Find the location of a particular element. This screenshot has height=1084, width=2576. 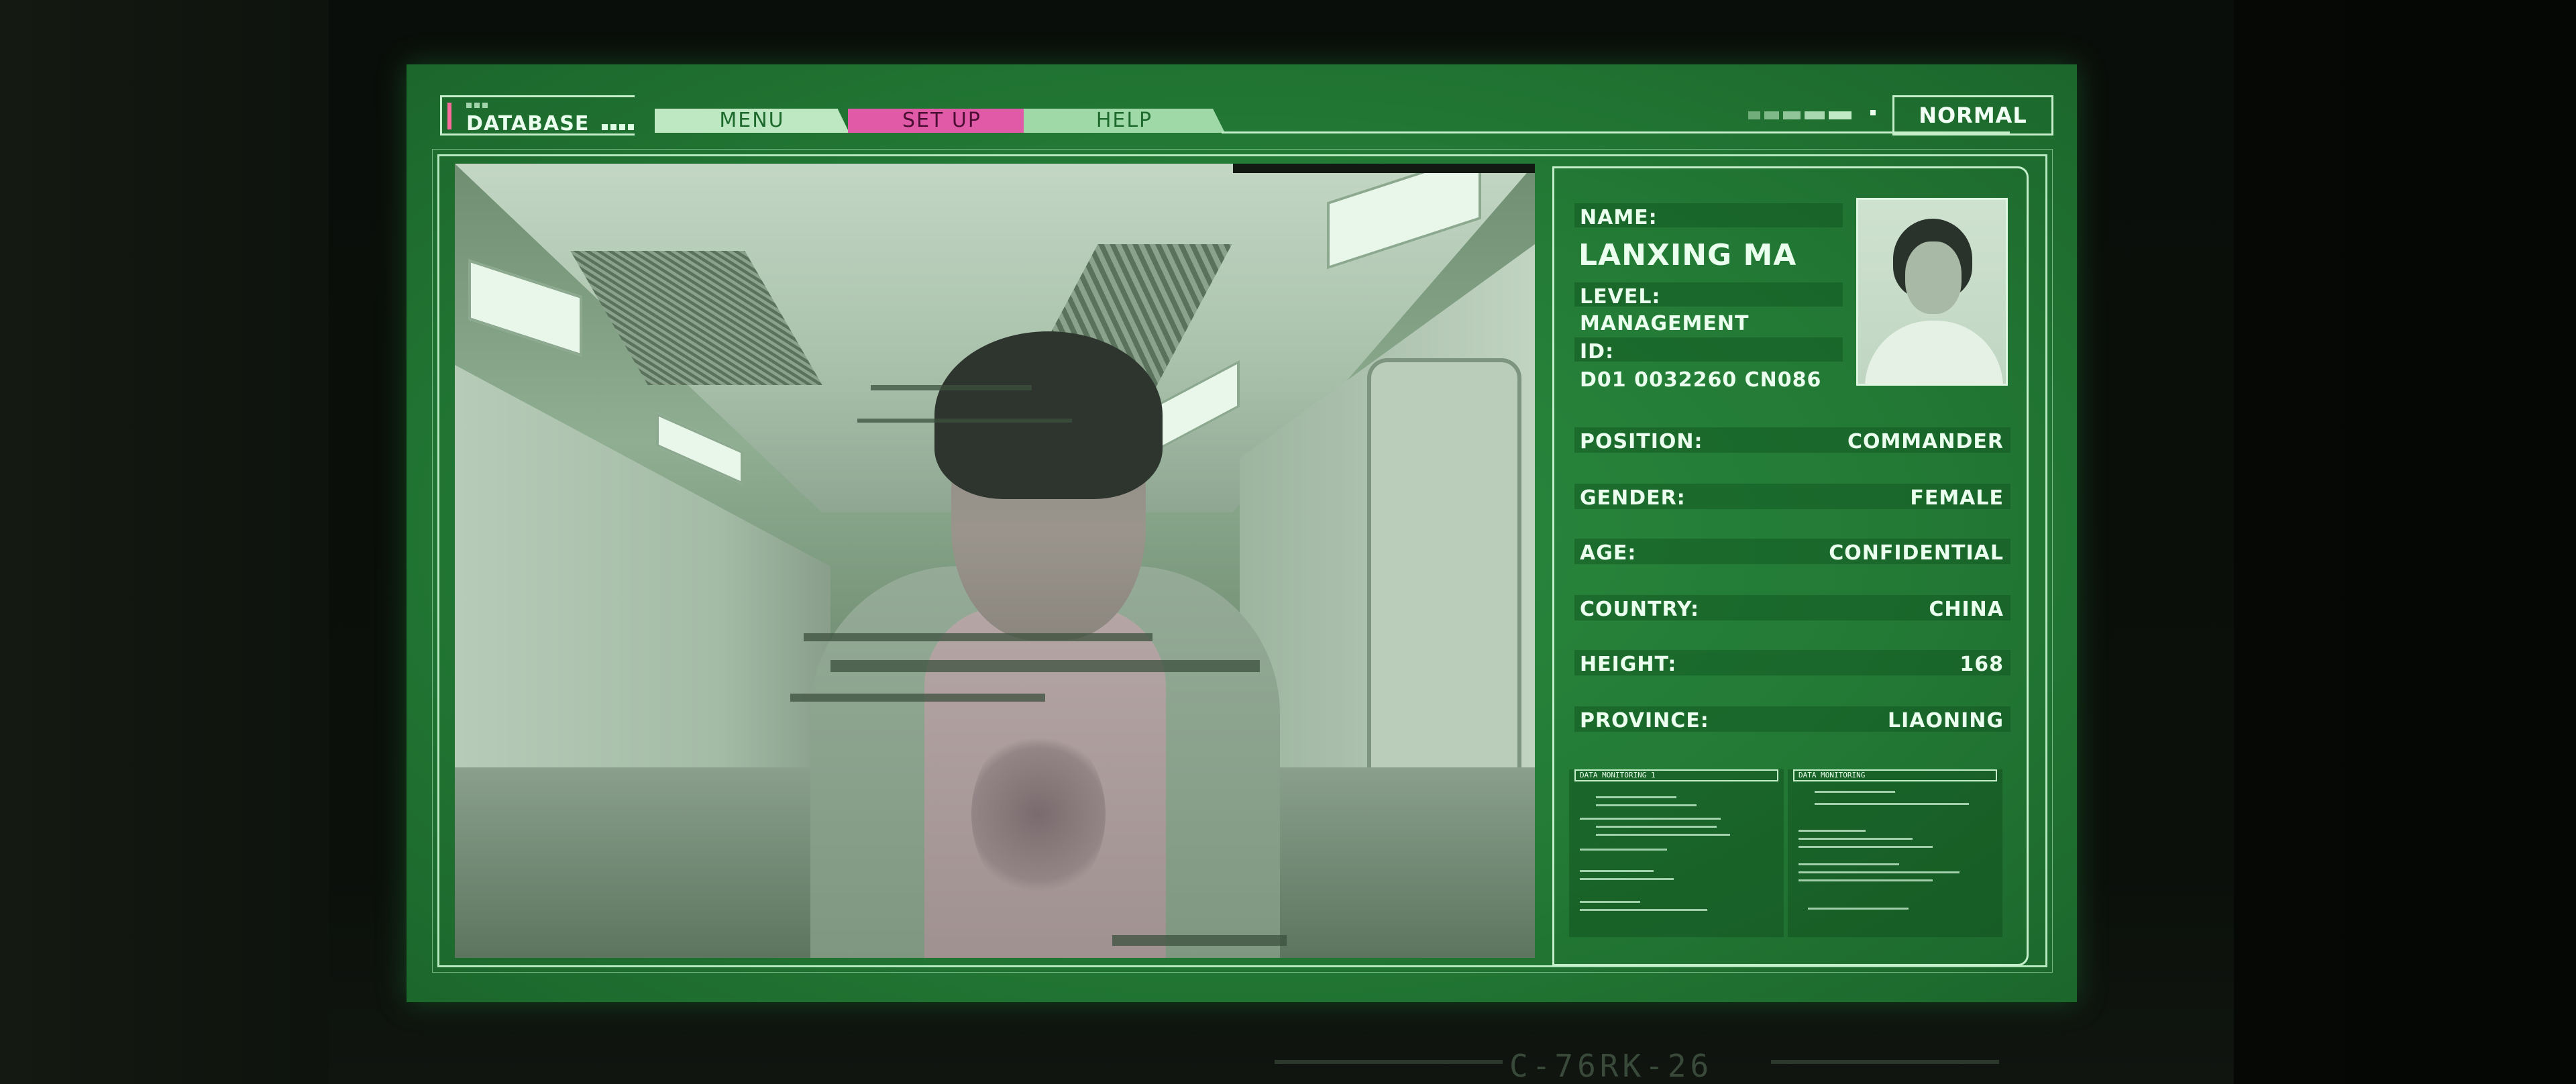

bezel-label: C-76RK-26 is located at coordinates (1611, 1066).